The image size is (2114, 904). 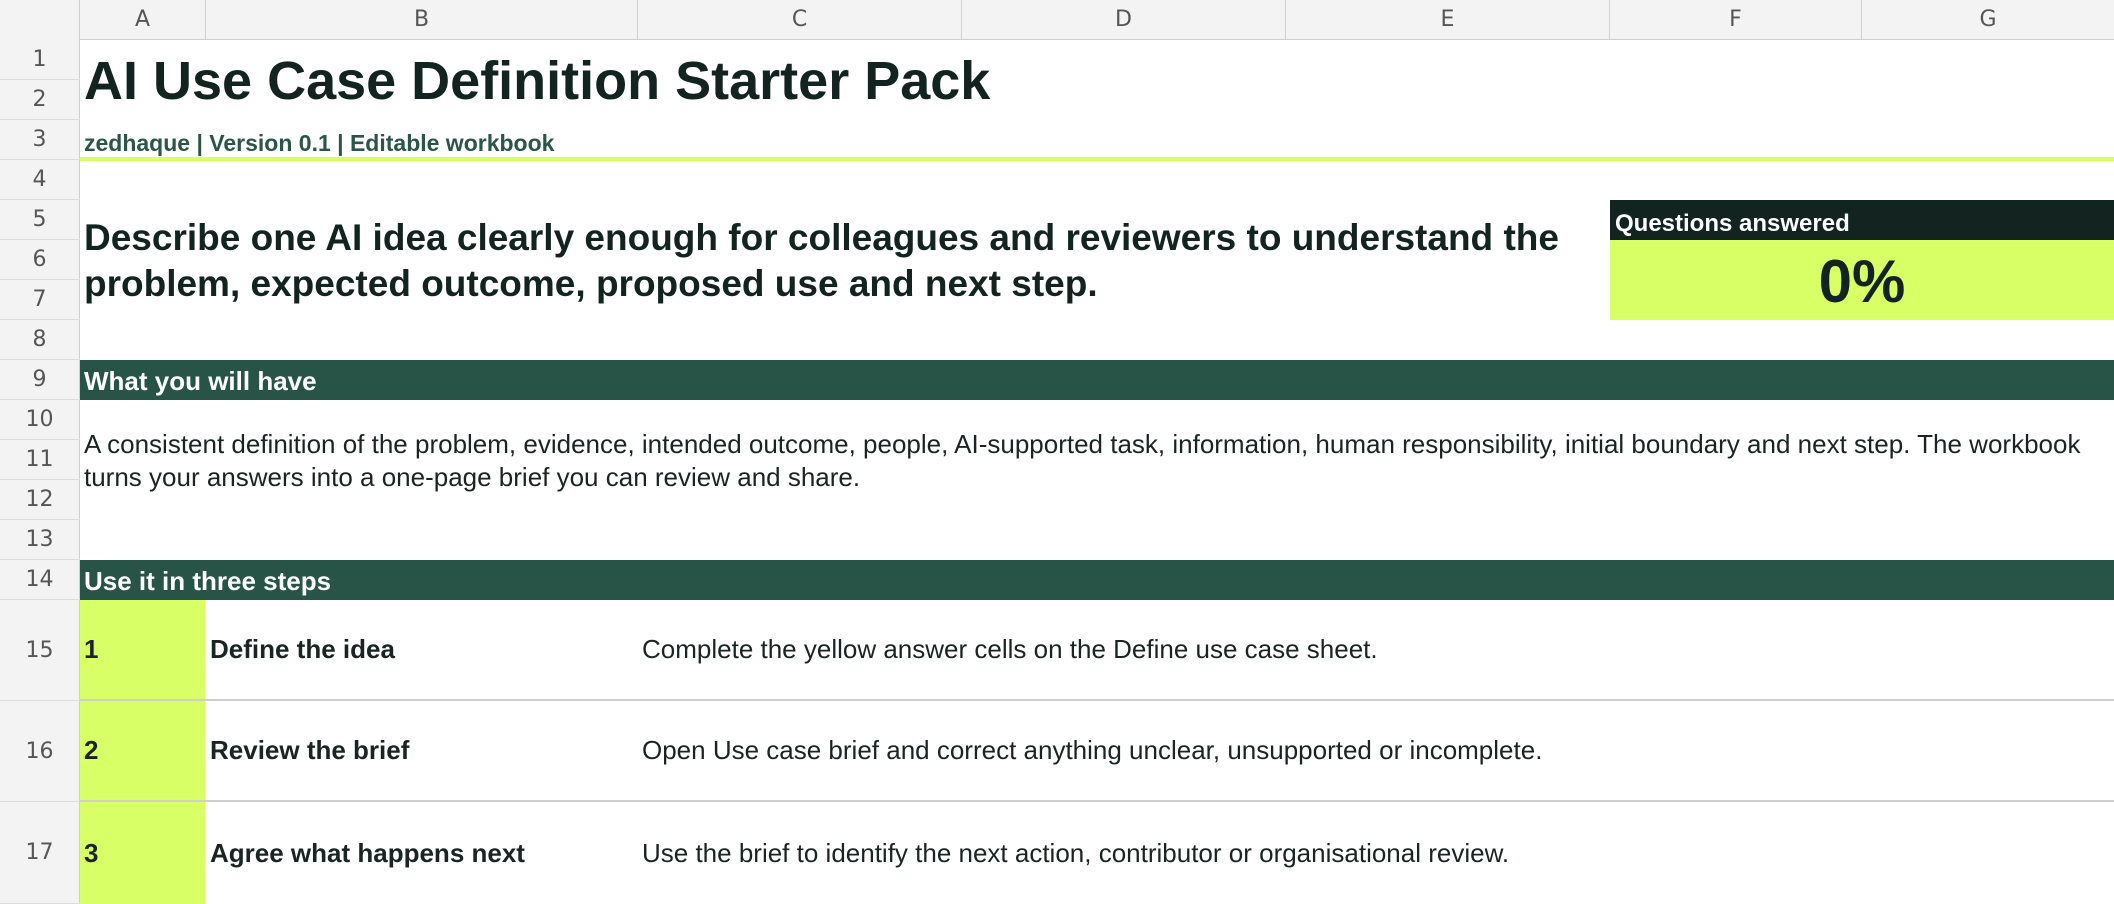 What do you see at coordinates (142, 853) in the screenshot?
I see `step-number-cell: 3` at bounding box center [142, 853].